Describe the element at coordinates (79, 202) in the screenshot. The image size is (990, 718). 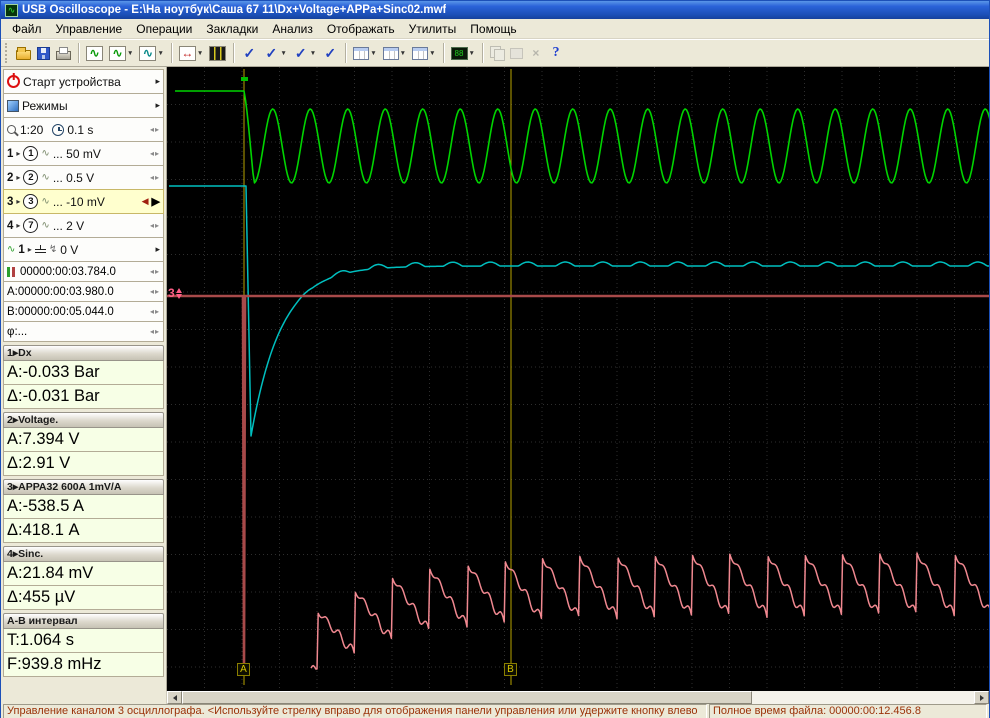
I see `channel-range-value: ... -10 mV` at that location.